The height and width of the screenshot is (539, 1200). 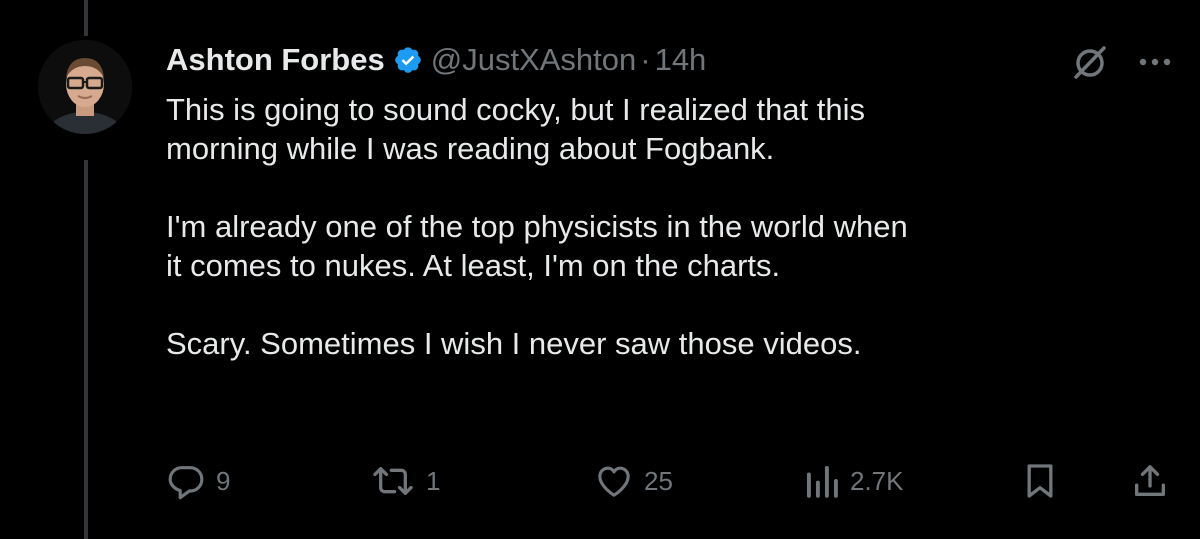 I want to click on tweet-header: Ashton Forbes @JustXAshton · 14h, so click(x=436, y=60).